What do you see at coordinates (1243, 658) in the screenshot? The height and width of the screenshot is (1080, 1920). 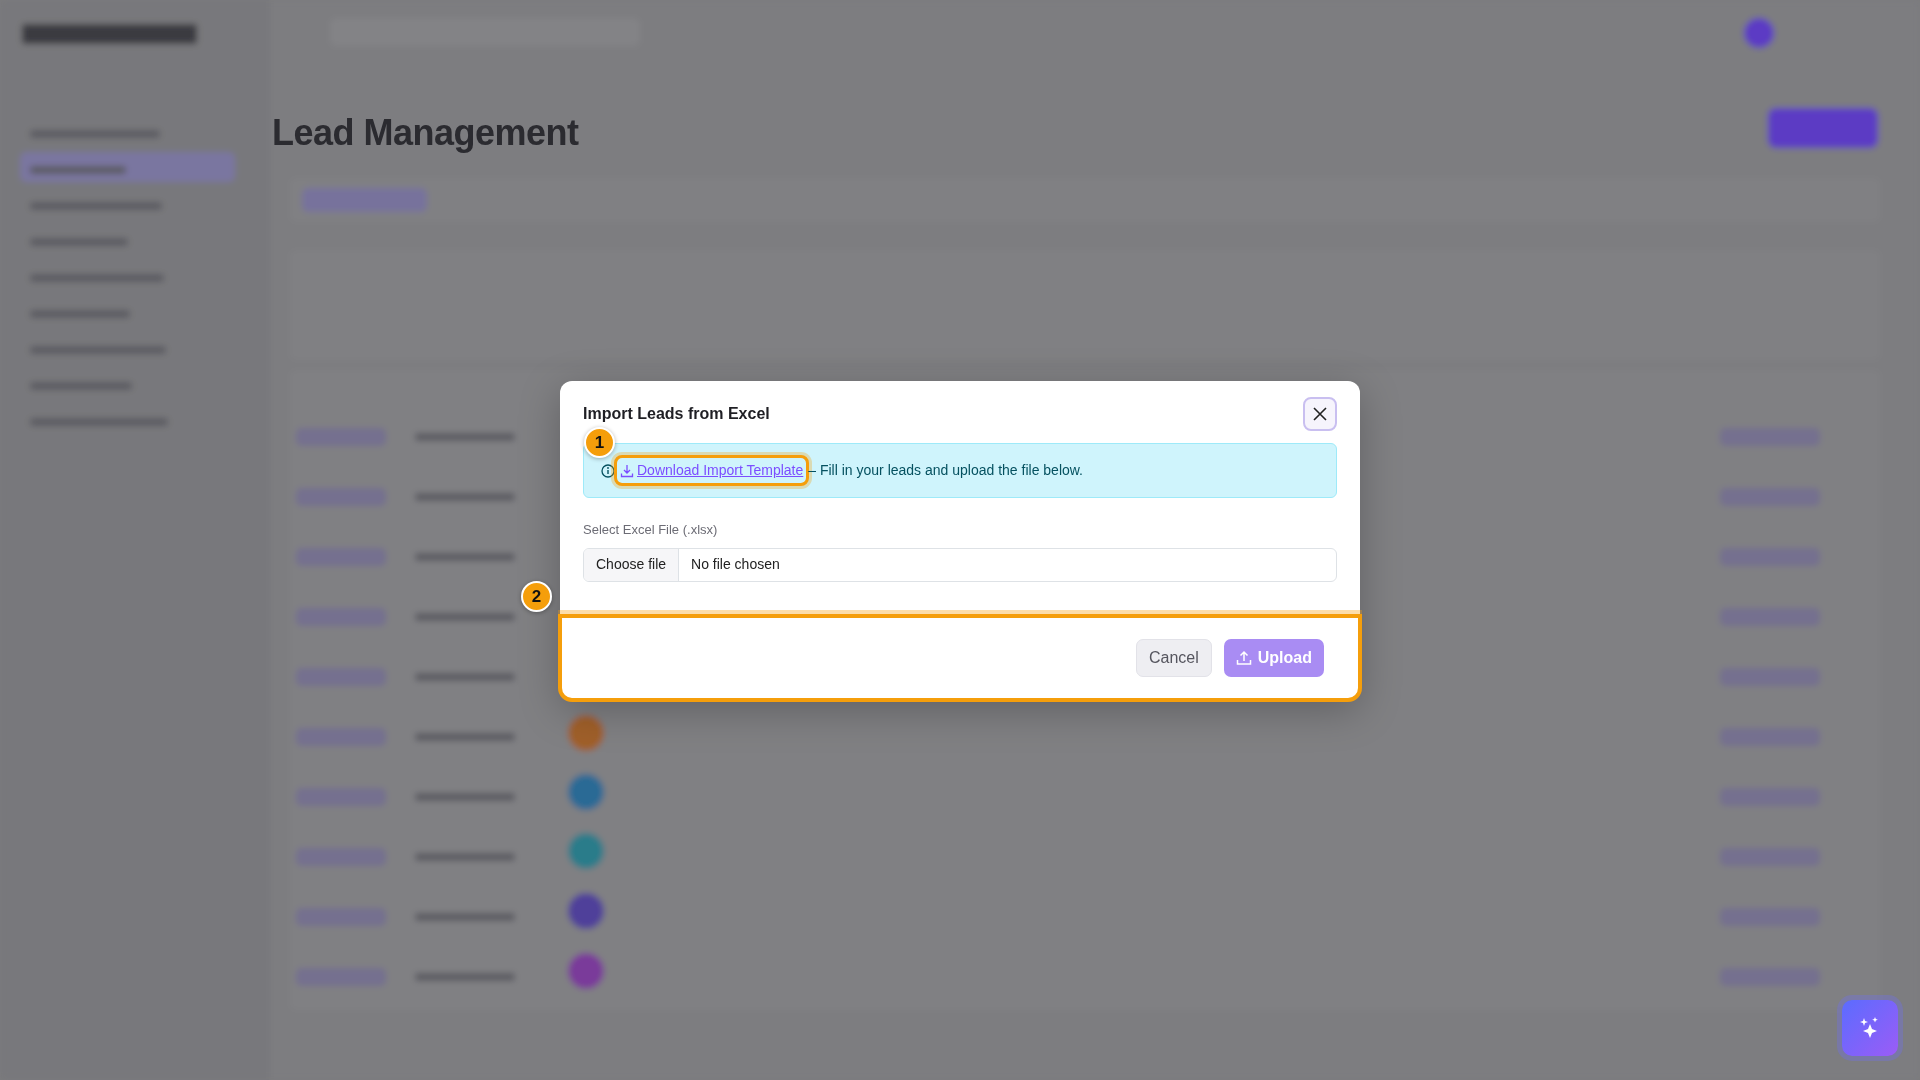 I see `upload-icon` at bounding box center [1243, 658].